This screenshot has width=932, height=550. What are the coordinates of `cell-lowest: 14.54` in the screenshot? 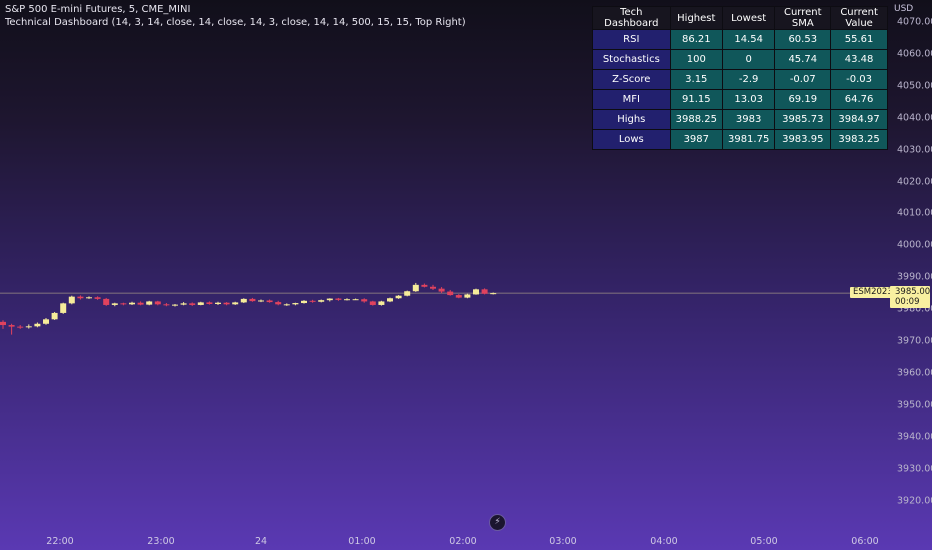 It's located at (748, 39).